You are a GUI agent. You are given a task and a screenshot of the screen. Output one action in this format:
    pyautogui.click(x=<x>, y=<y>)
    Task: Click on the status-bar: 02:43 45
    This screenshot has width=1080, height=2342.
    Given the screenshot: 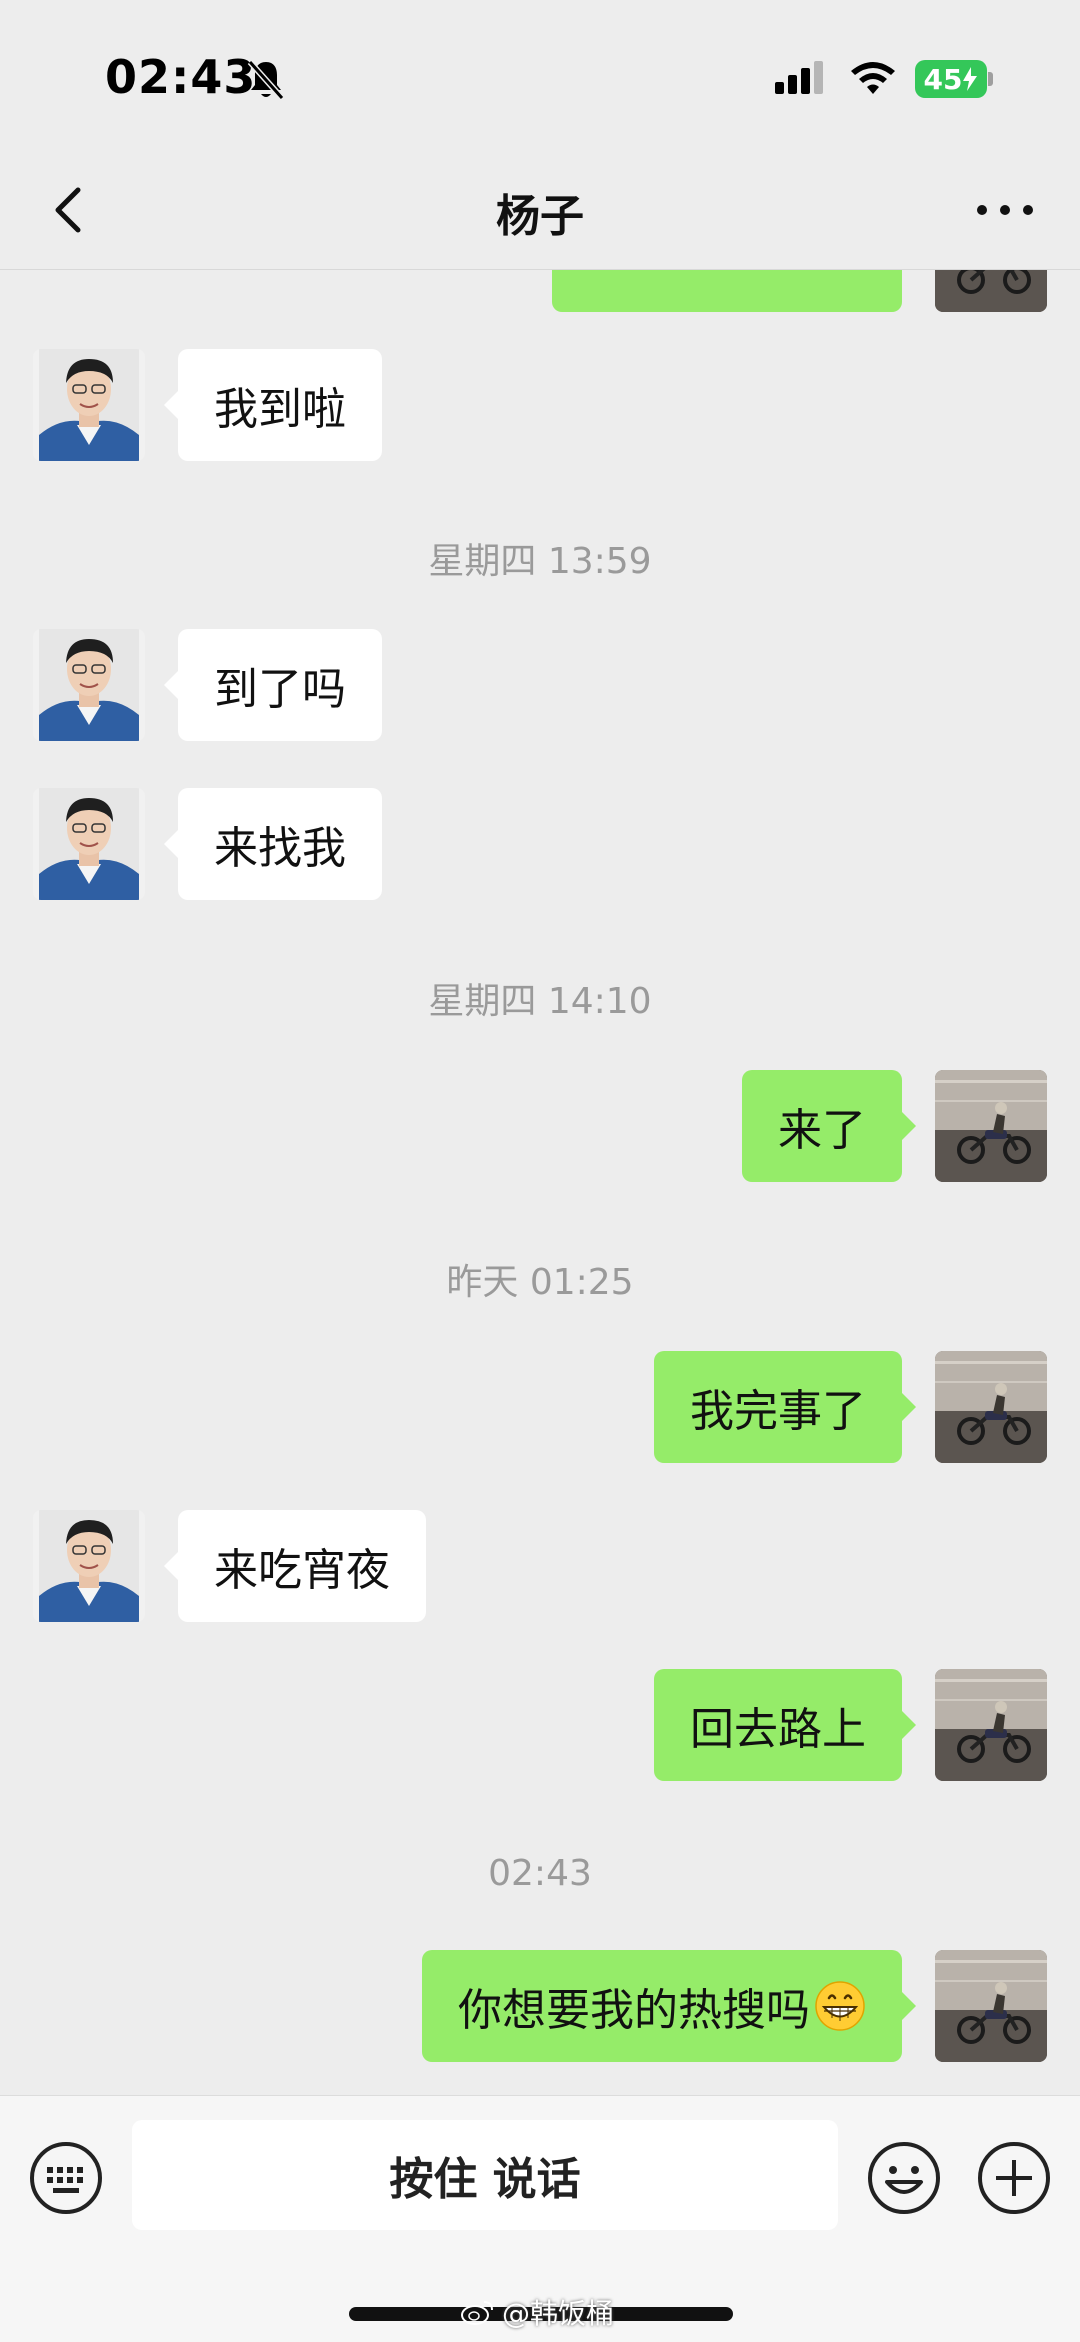 What is the action you would take?
    pyautogui.click(x=540, y=75)
    